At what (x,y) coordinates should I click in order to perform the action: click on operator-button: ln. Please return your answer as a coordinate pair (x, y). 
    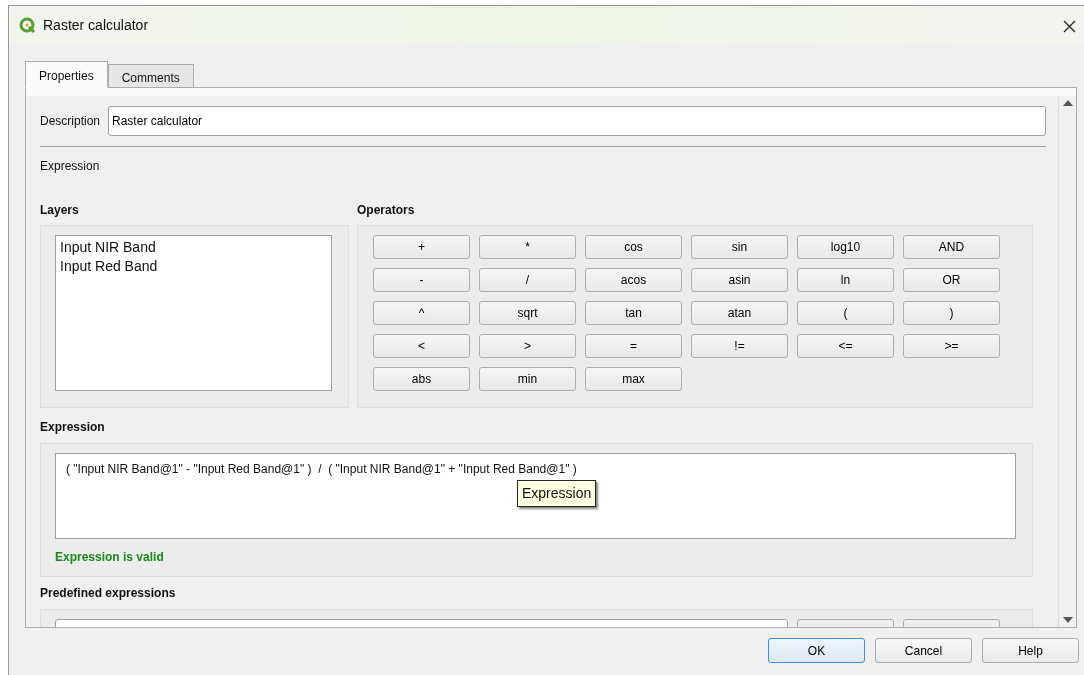
    Looking at the image, I should click on (845, 280).